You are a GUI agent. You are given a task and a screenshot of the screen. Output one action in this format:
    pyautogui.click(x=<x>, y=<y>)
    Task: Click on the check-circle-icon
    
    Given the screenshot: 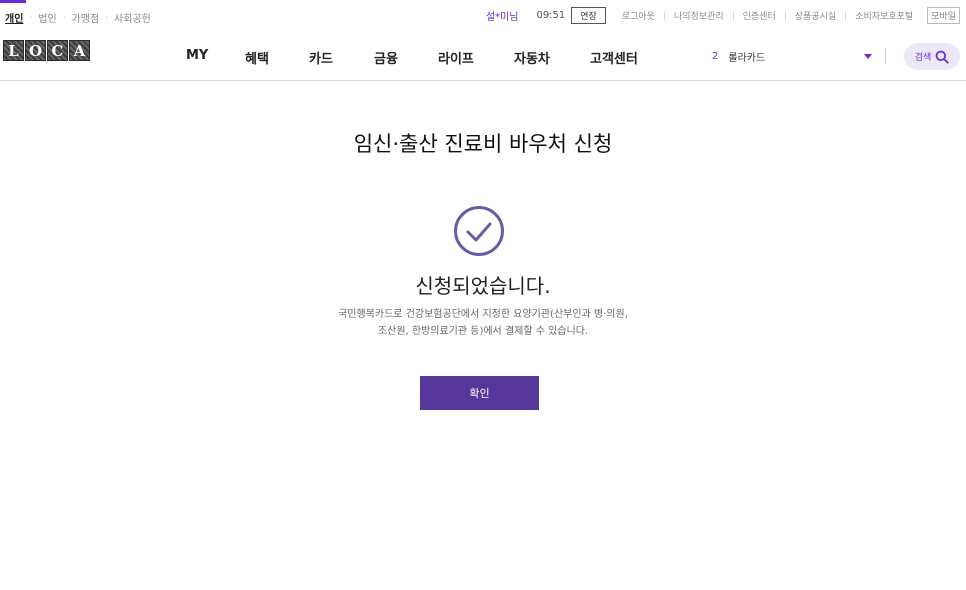 What is the action you would take?
    pyautogui.click(x=479, y=231)
    